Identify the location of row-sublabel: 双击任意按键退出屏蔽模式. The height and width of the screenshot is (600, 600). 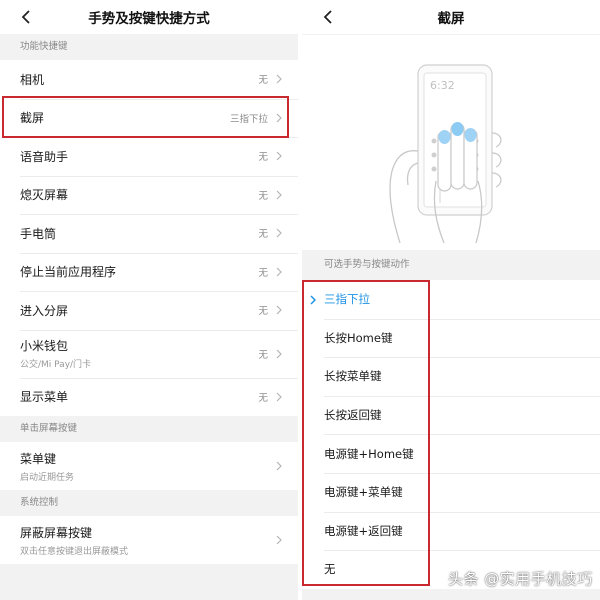
(74, 551).